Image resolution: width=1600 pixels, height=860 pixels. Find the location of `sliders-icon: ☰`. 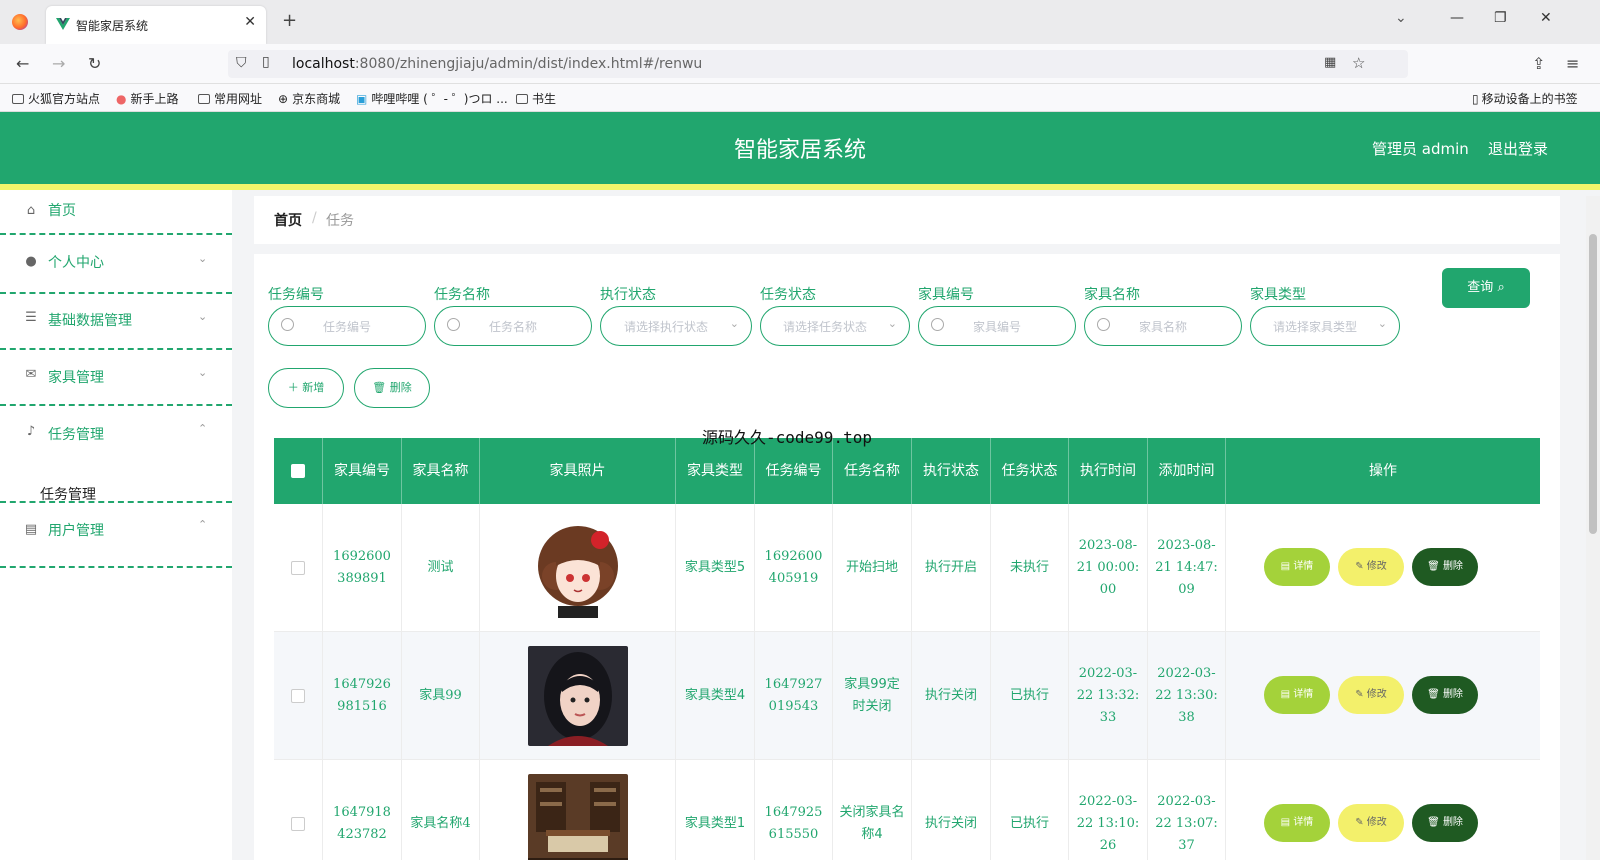

sliders-icon: ☰ is located at coordinates (31, 317).